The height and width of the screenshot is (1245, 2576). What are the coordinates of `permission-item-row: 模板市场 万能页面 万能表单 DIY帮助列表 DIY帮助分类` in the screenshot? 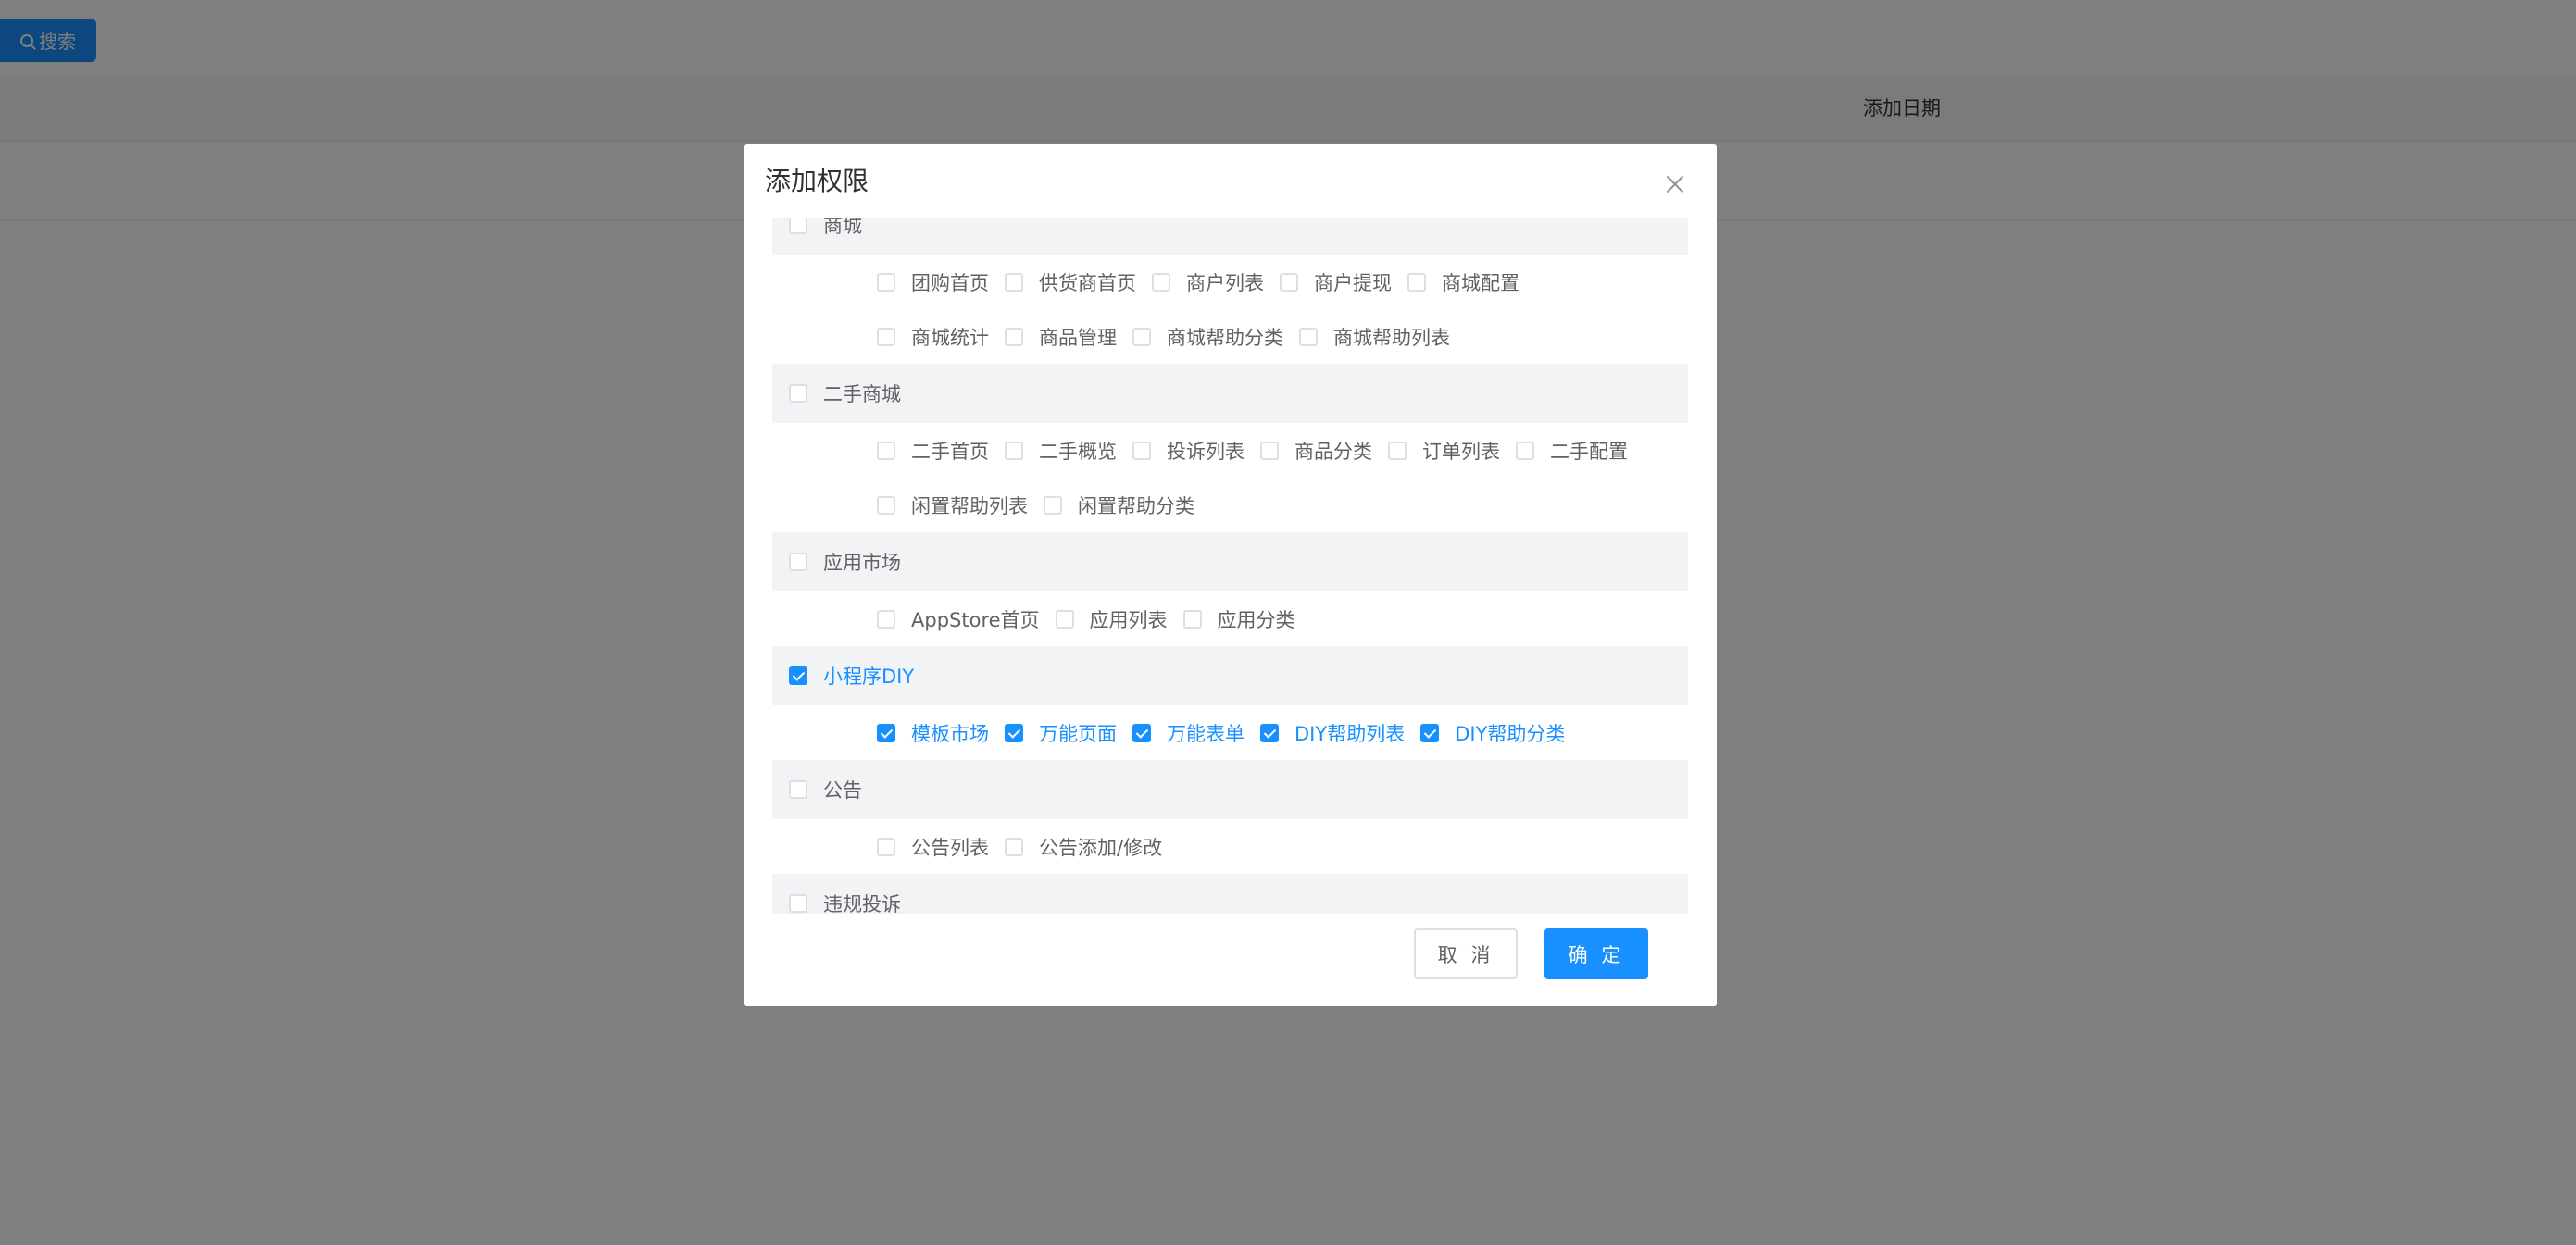 It's located at (1282, 732).